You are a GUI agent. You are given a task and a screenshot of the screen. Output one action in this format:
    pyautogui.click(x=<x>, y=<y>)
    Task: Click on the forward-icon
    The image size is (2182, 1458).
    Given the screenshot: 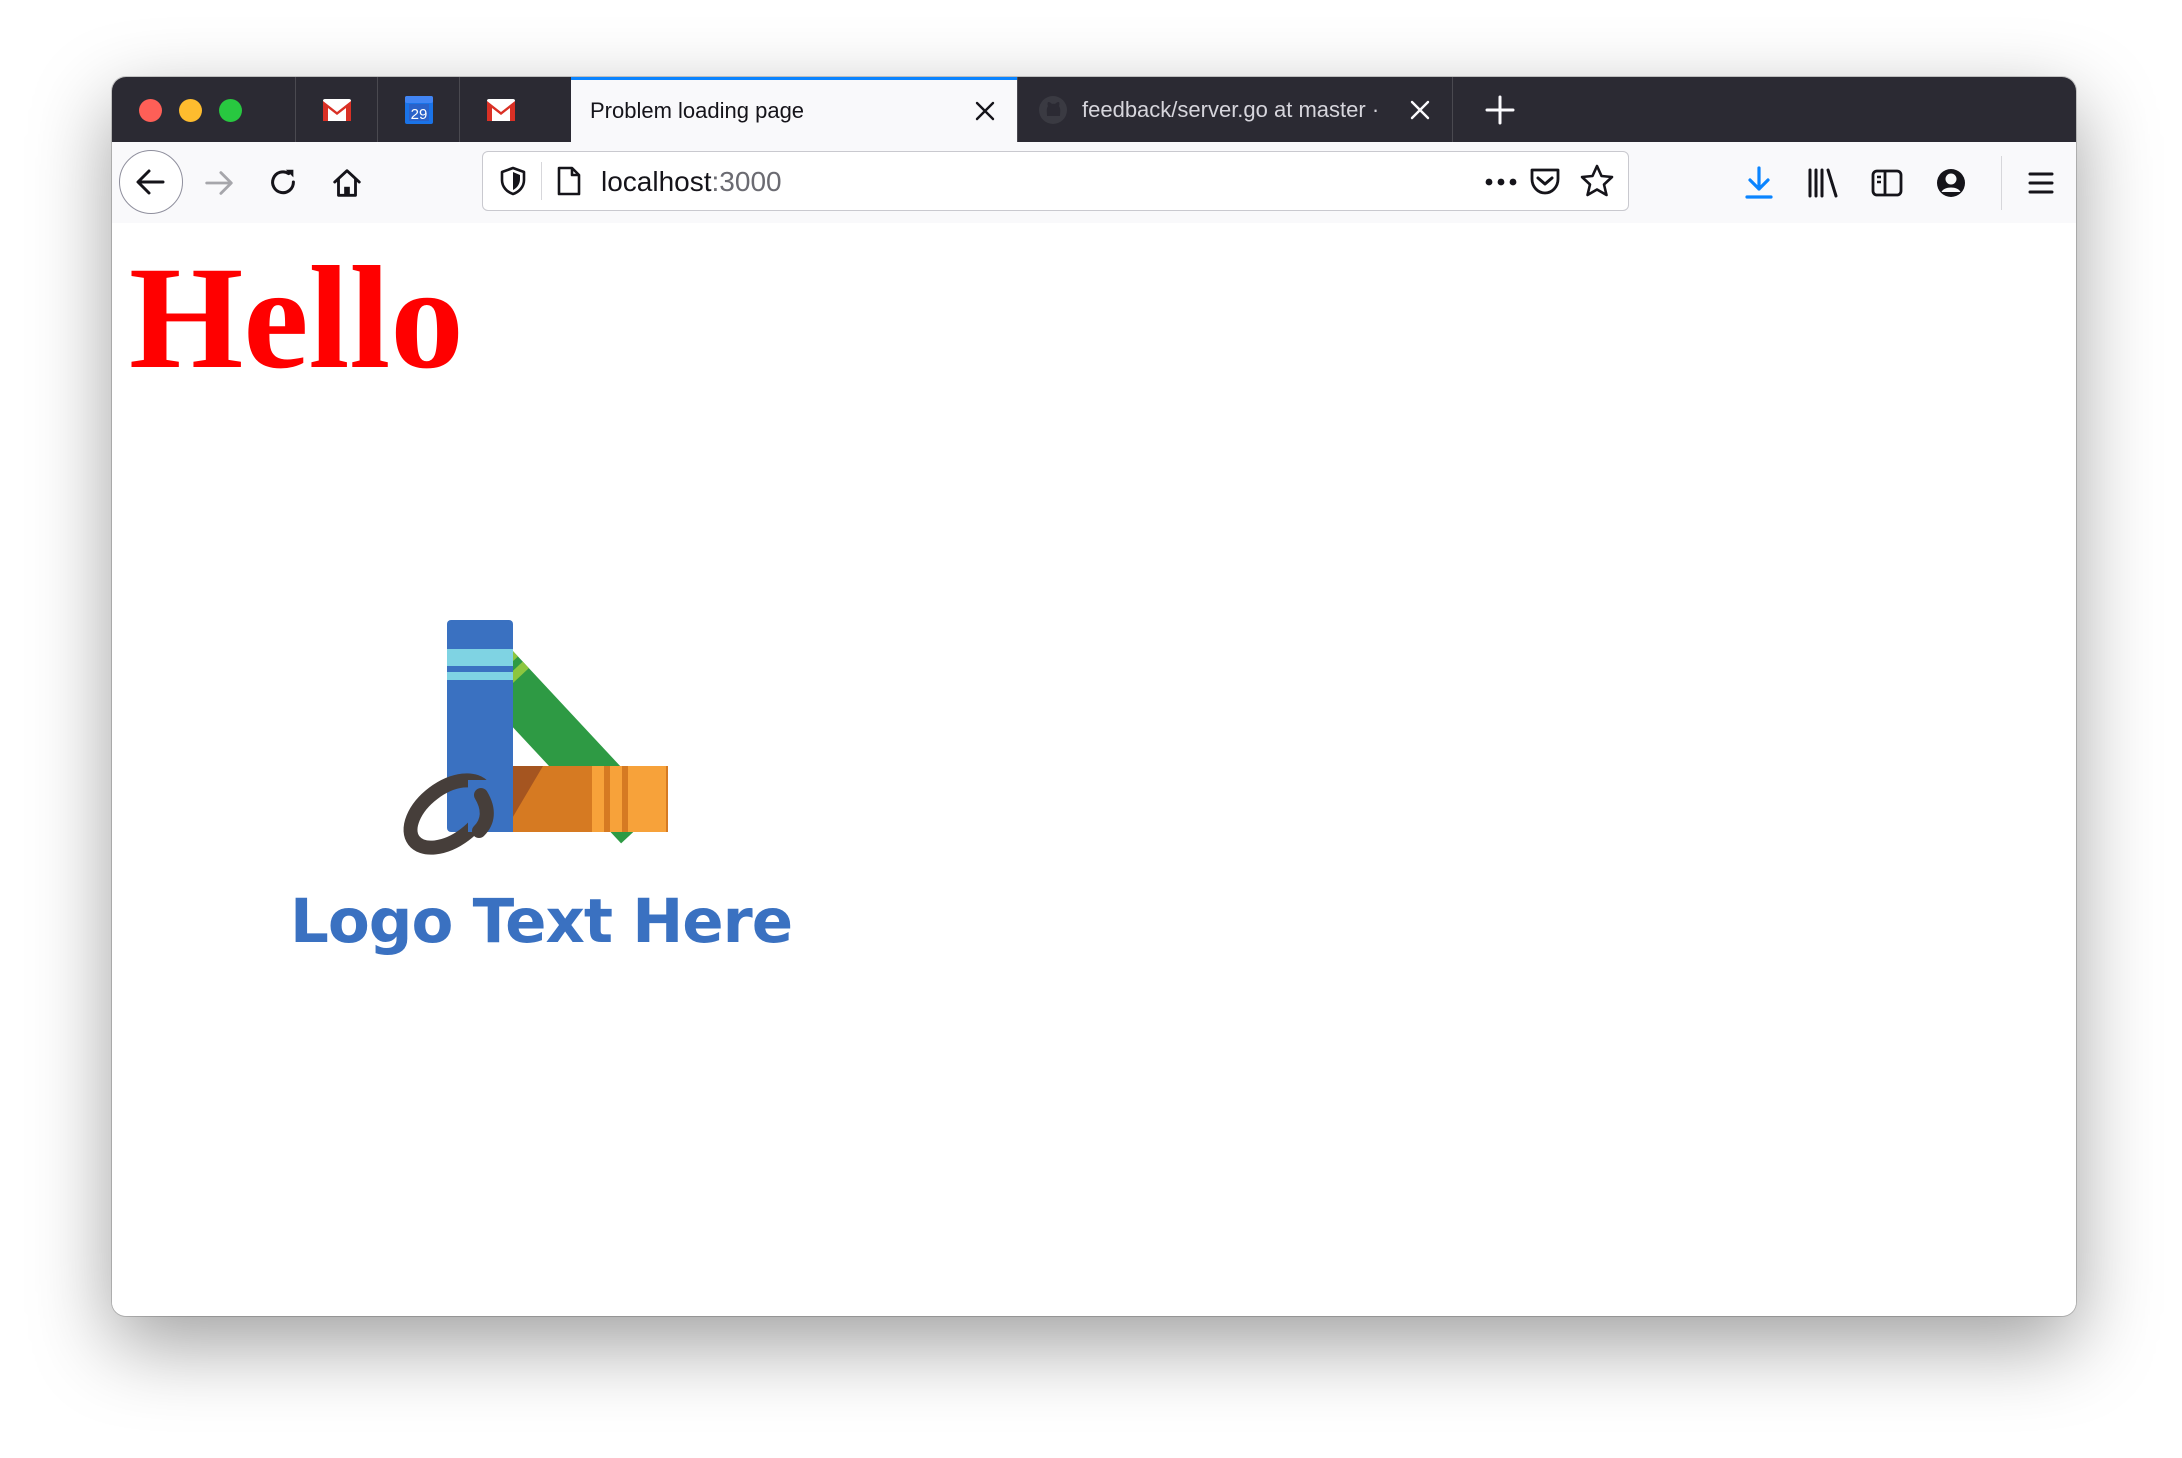 What is the action you would take?
    pyautogui.click(x=219, y=183)
    